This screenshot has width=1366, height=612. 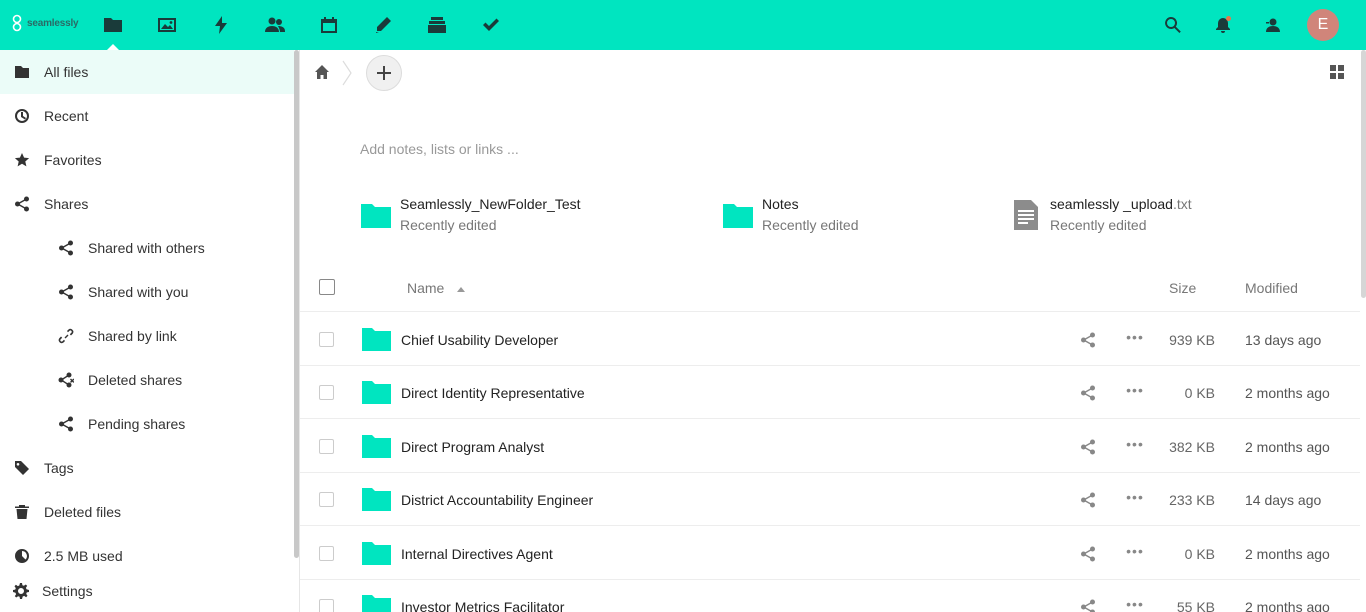 What do you see at coordinates (472, 447) in the screenshot?
I see `file-name: Direct Program Analyst` at bounding box center [472, 447].